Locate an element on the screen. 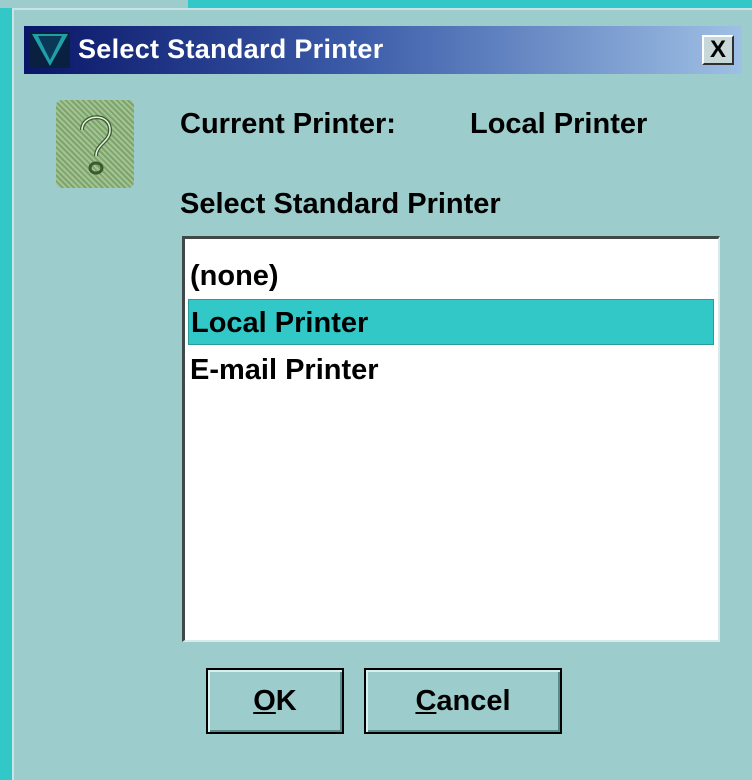  list-item: E-mail Printer is located at coordinates (451, 370).